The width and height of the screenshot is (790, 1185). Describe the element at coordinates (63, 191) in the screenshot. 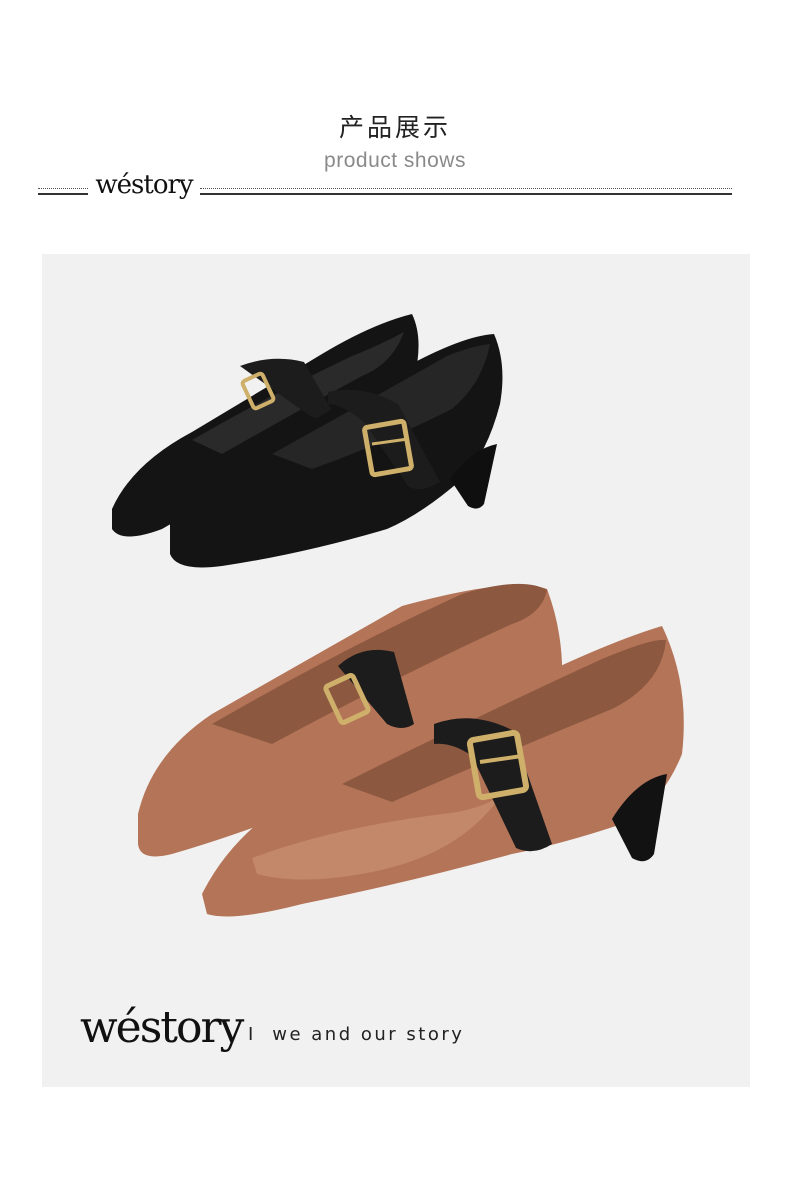

I see `divider-left` at that location.